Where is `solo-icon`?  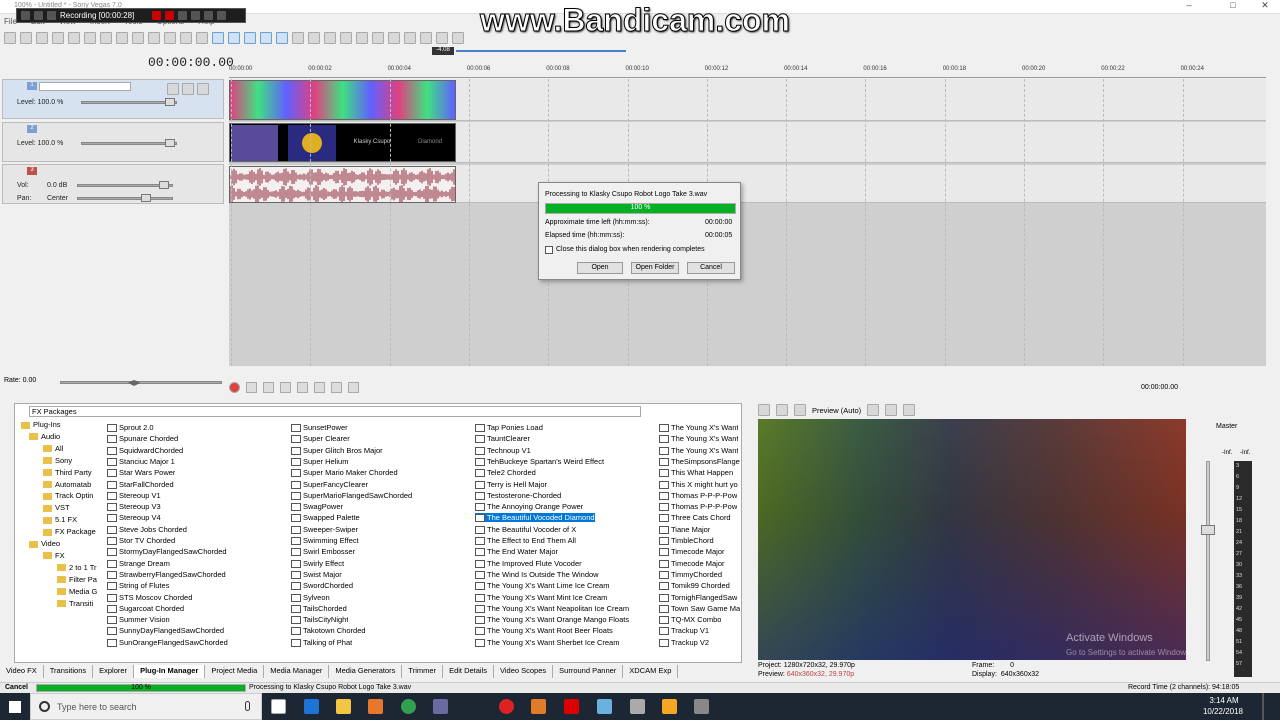
solo-icon is located at coordinates (203, 89).